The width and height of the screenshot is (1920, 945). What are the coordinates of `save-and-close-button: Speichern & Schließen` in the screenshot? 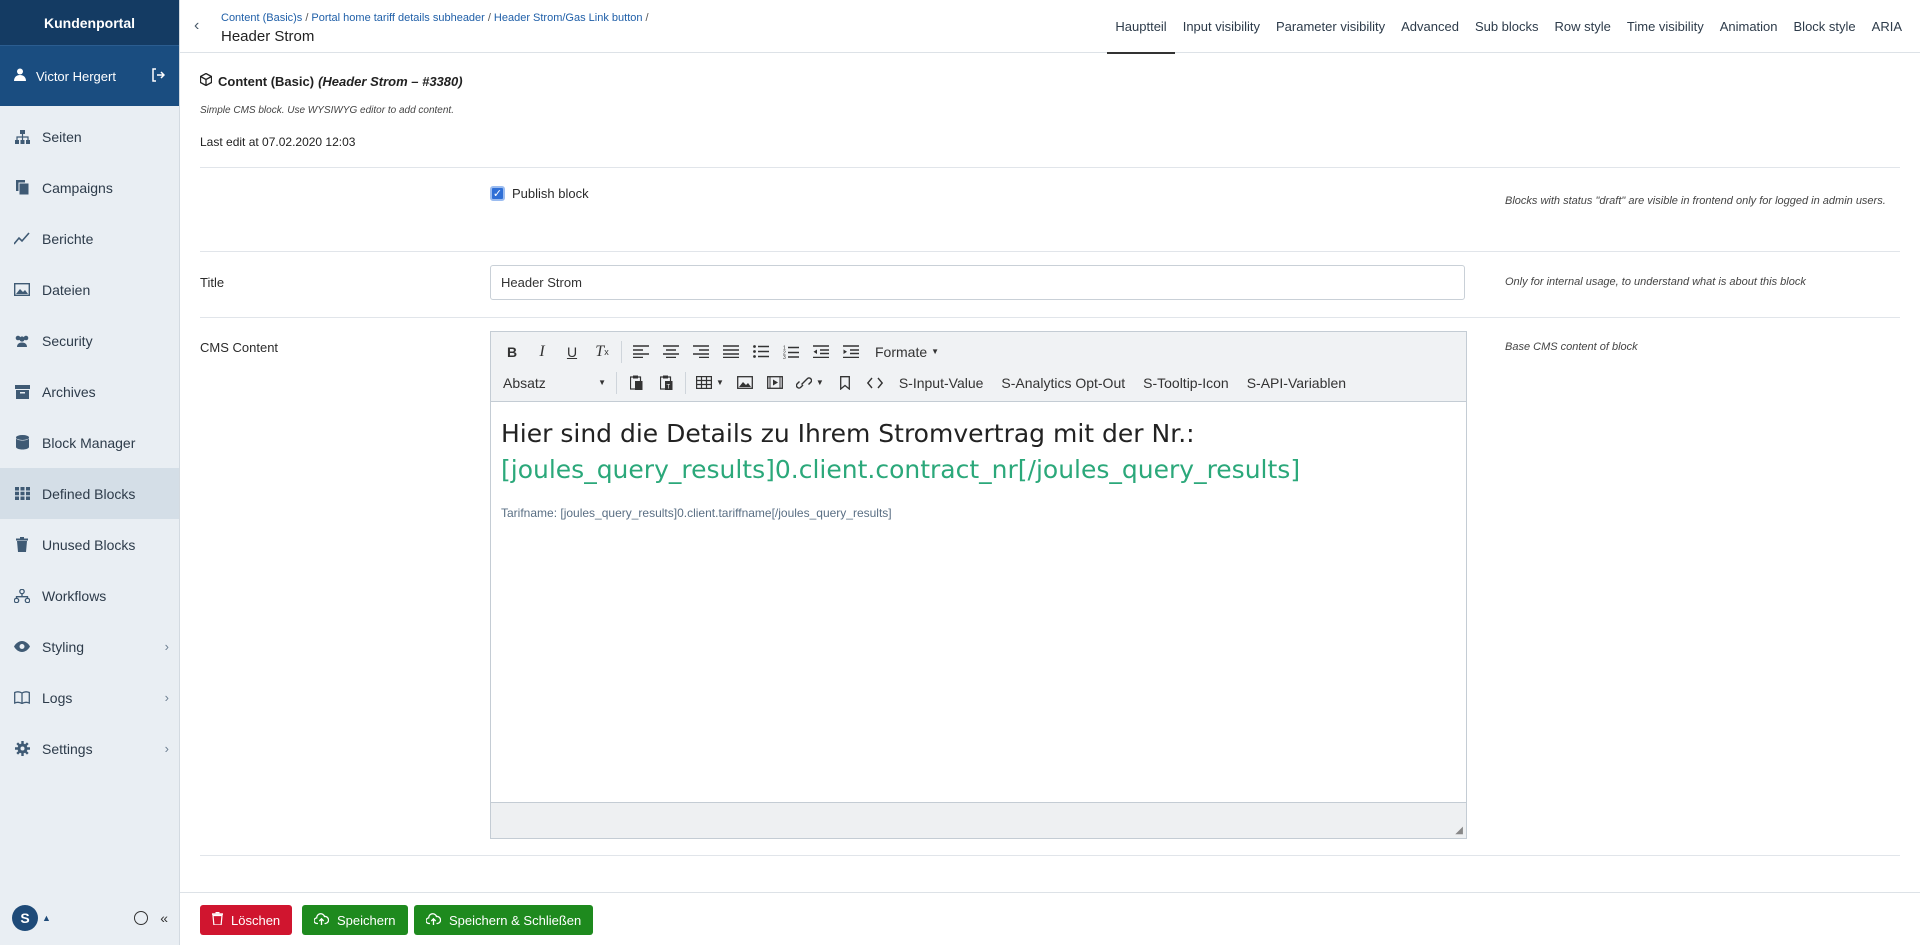 It's located at (504, 920).